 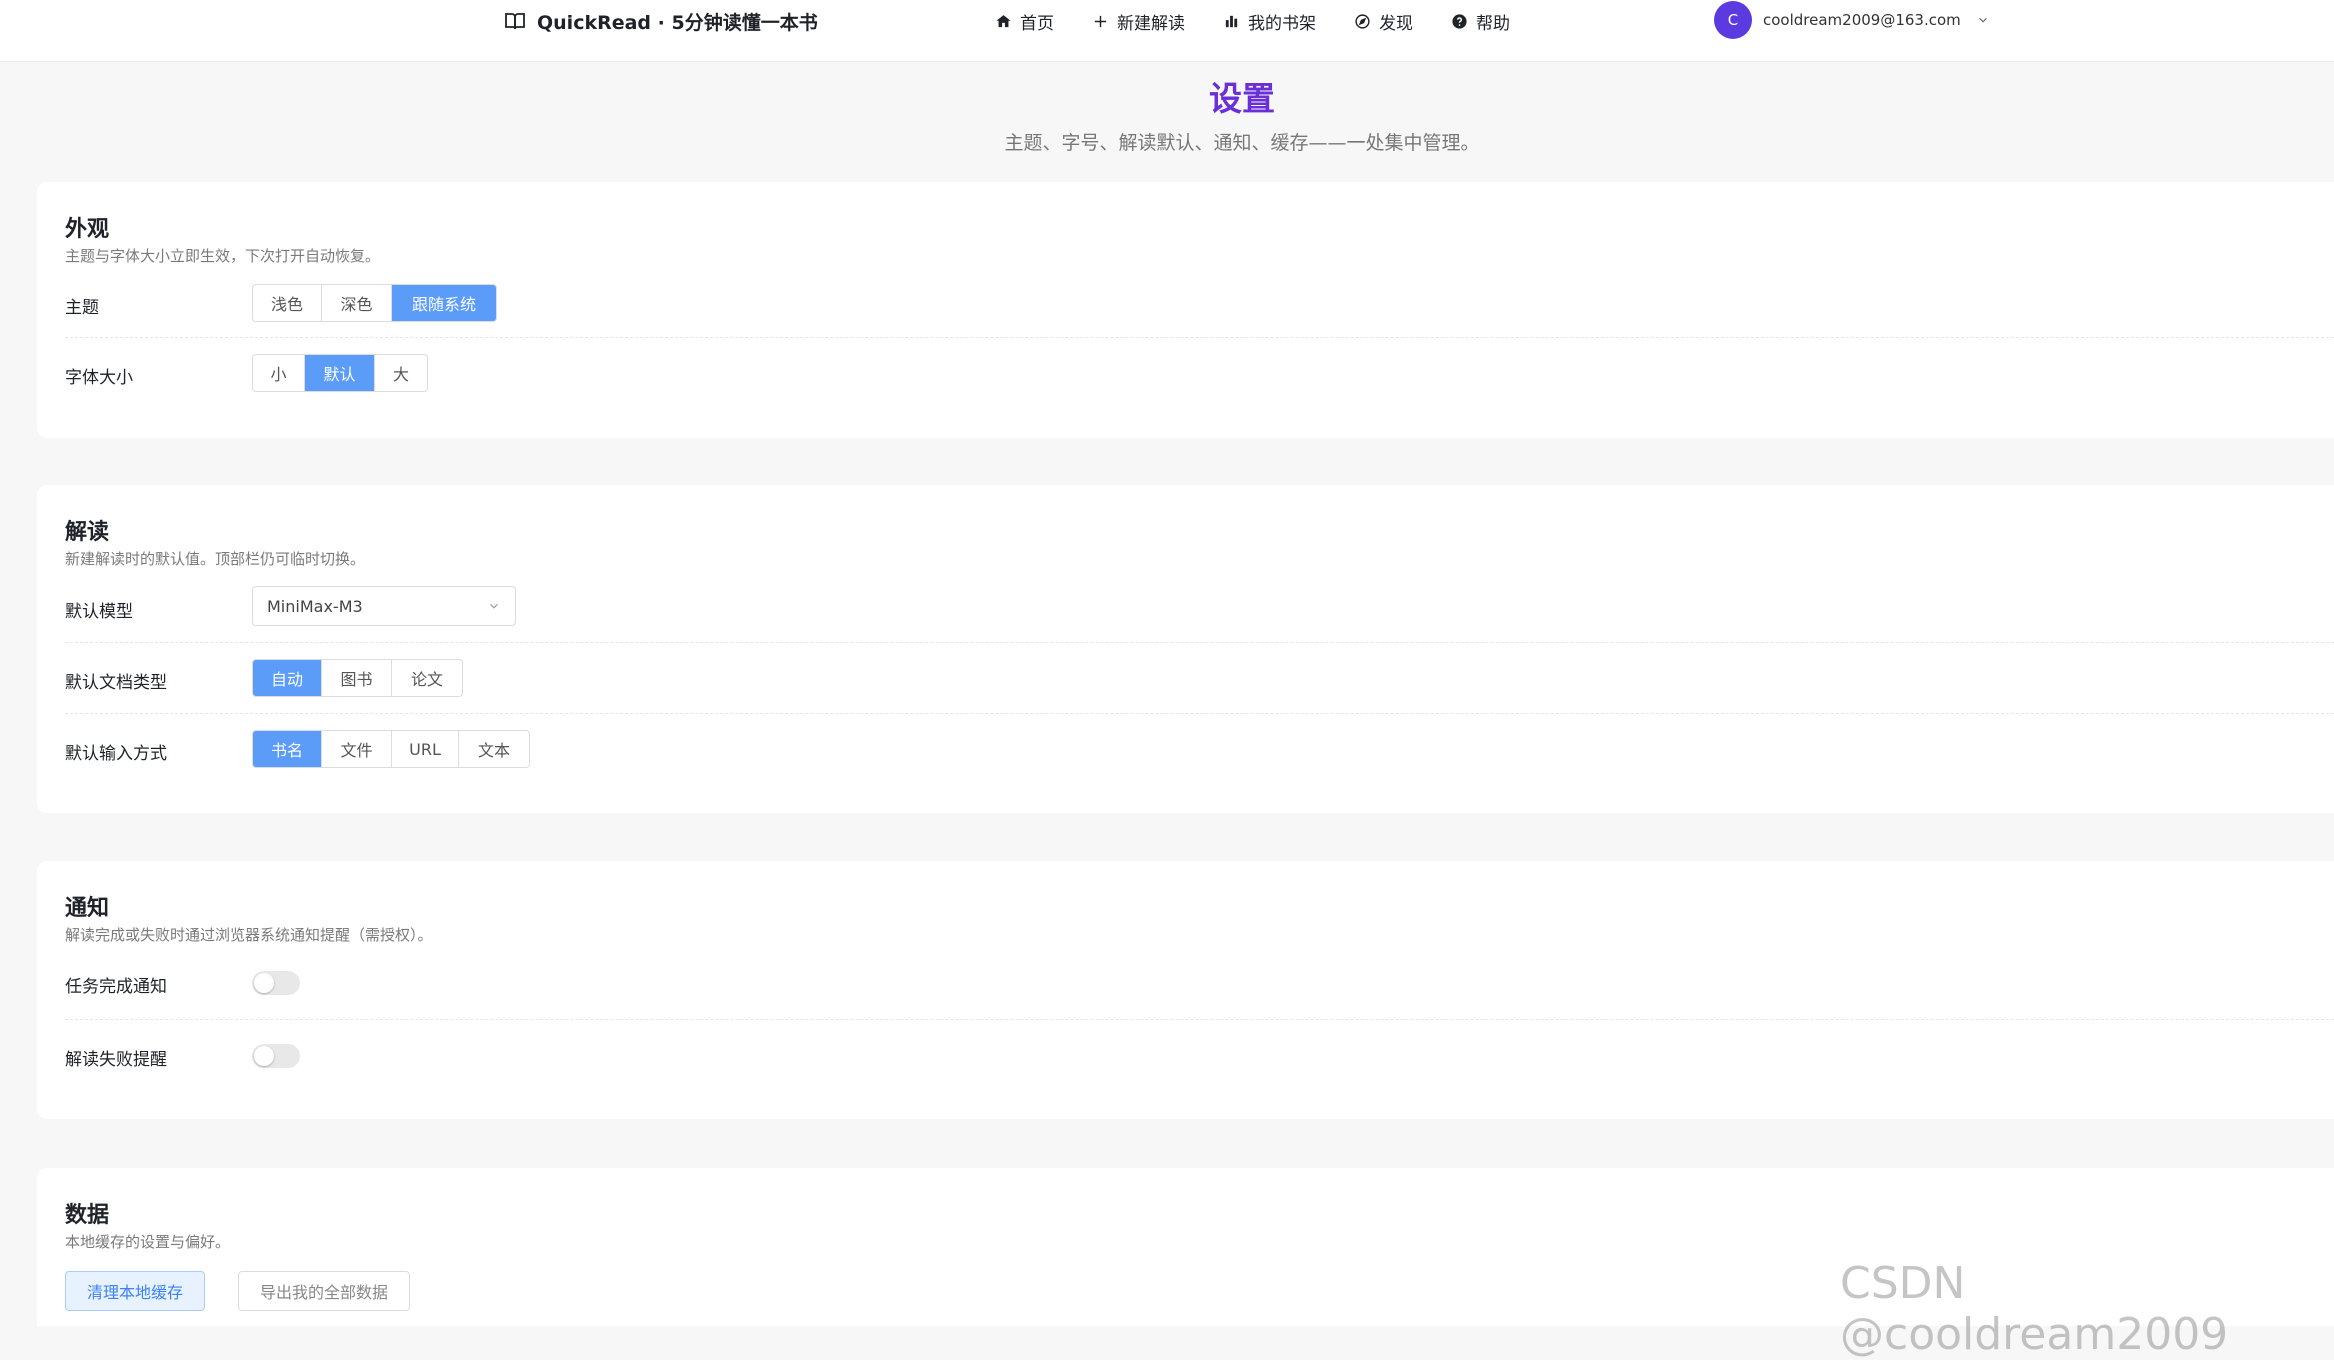 I want to click on nav-new-reading-label: 新建解读, so click(x=1151, y=23).